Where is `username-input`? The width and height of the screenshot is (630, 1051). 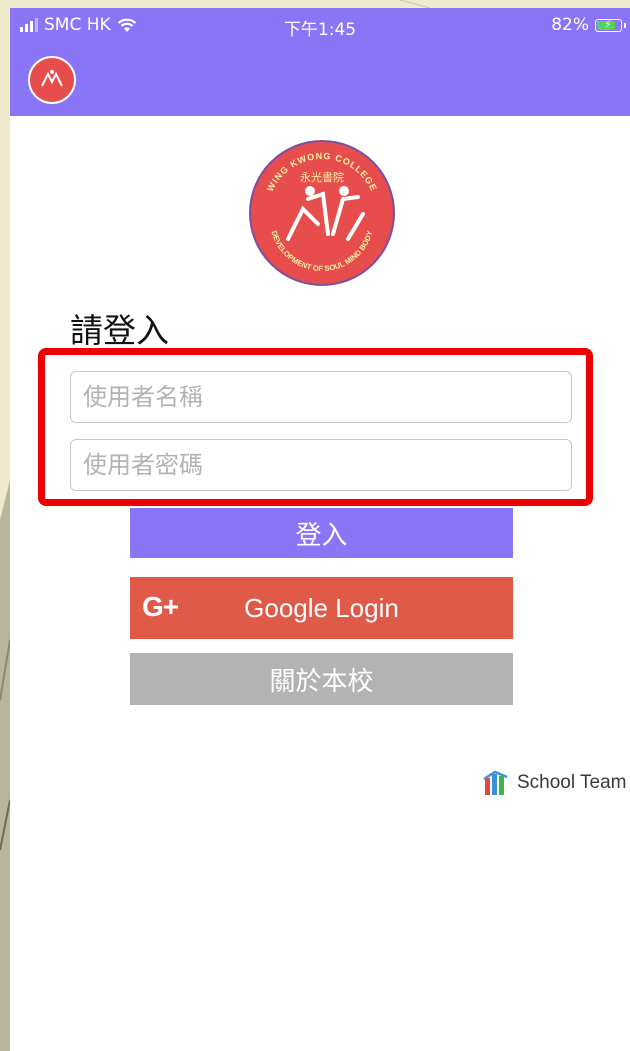
username-input is located at coordinates (321, 397).